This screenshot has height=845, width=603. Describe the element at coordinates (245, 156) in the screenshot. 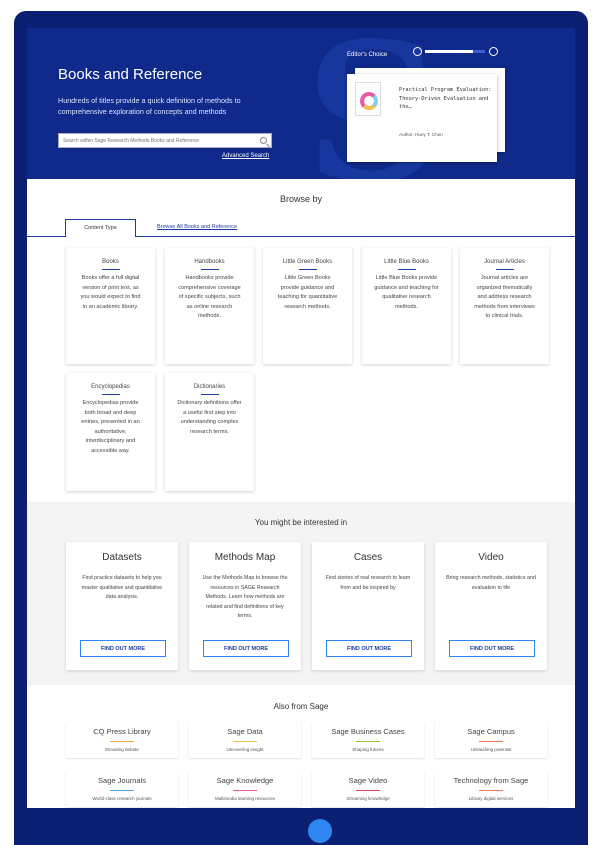

I see `advanced-search-link: Advanced Search` at that location.